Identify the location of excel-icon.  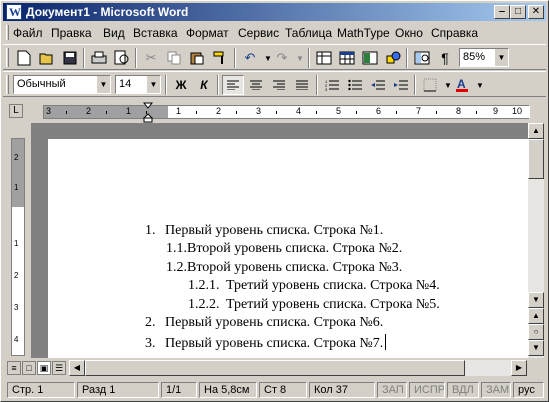
(370, 58).